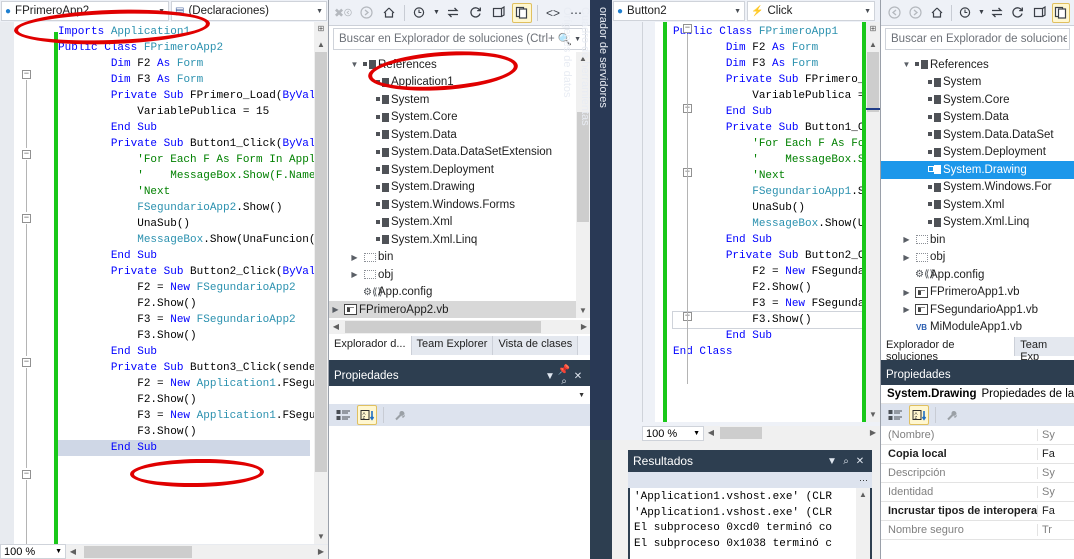  What do you see at coordinates (811, 11) in the screenshot?
I see `right-member-combo: ⚡ Click ▼` at bounding box center [811, 11].